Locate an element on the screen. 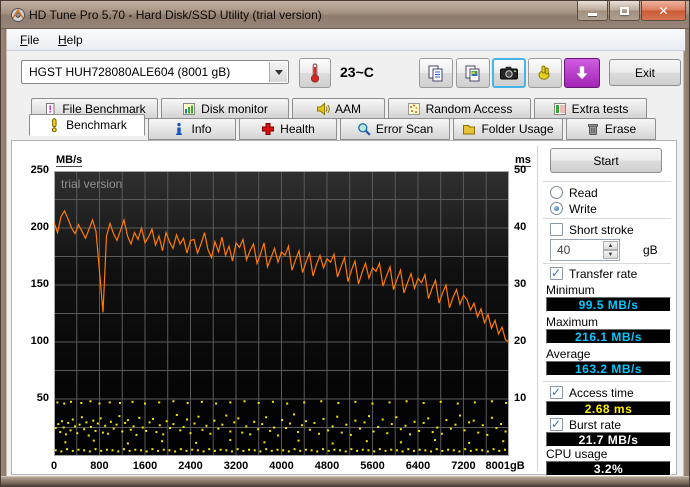 The image size is (690, 487). drive-select-value: HGST HUH728080ALE604 (8001 gB) is located at coordinates (130, 72).